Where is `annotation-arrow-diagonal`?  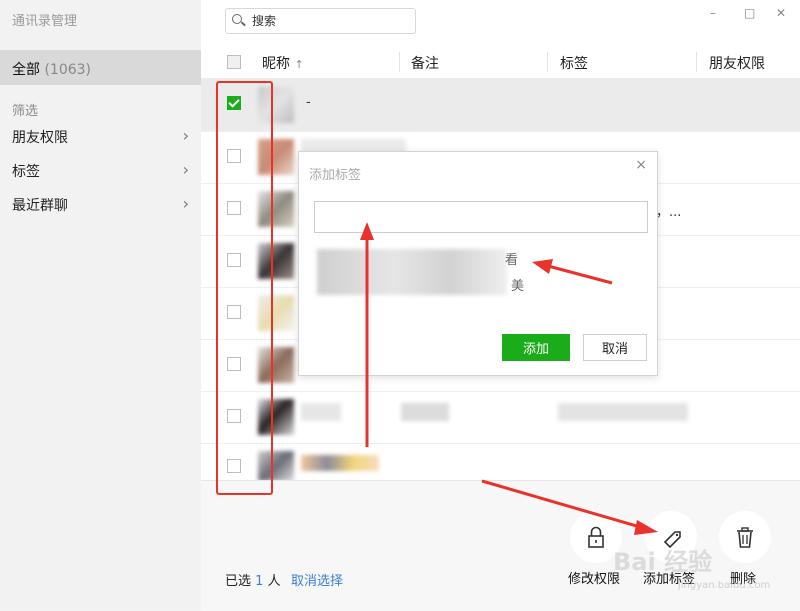
annotation-arrow-diagonal is located at coordinates (561, 504).